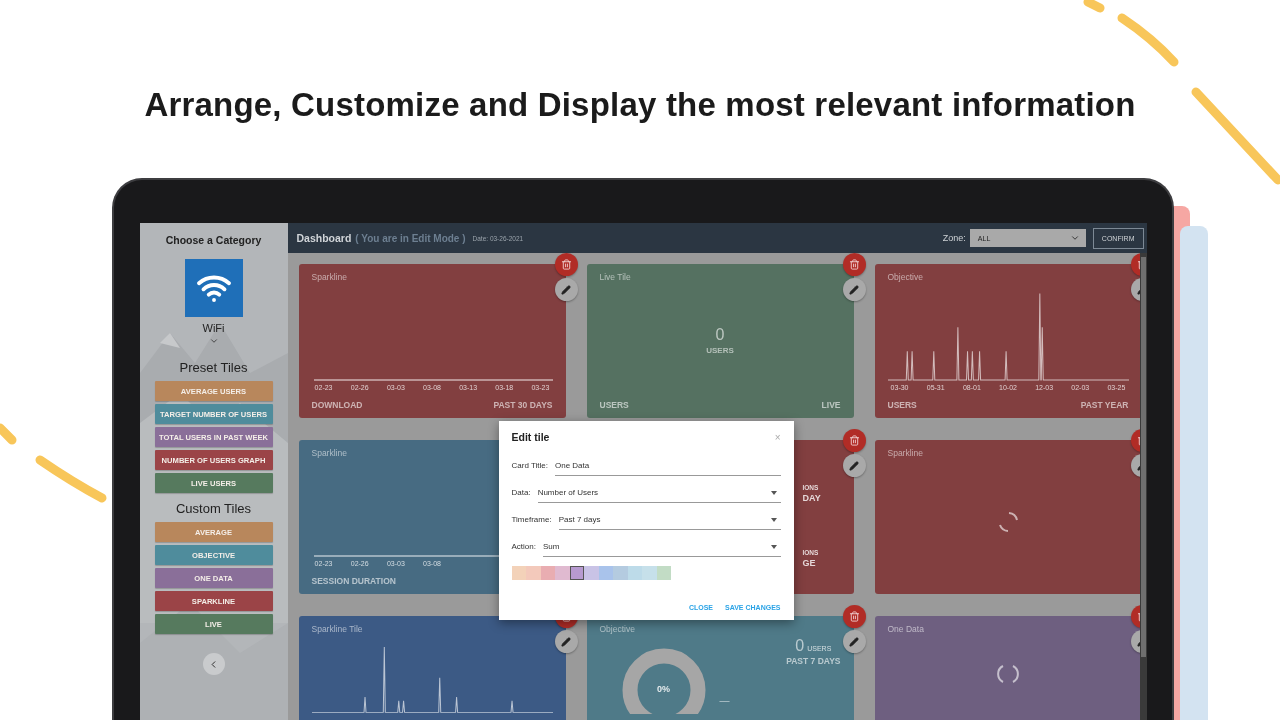 This screenshot has width=1280, height=720. I want to click on live-count: 0, so click(720, 335).